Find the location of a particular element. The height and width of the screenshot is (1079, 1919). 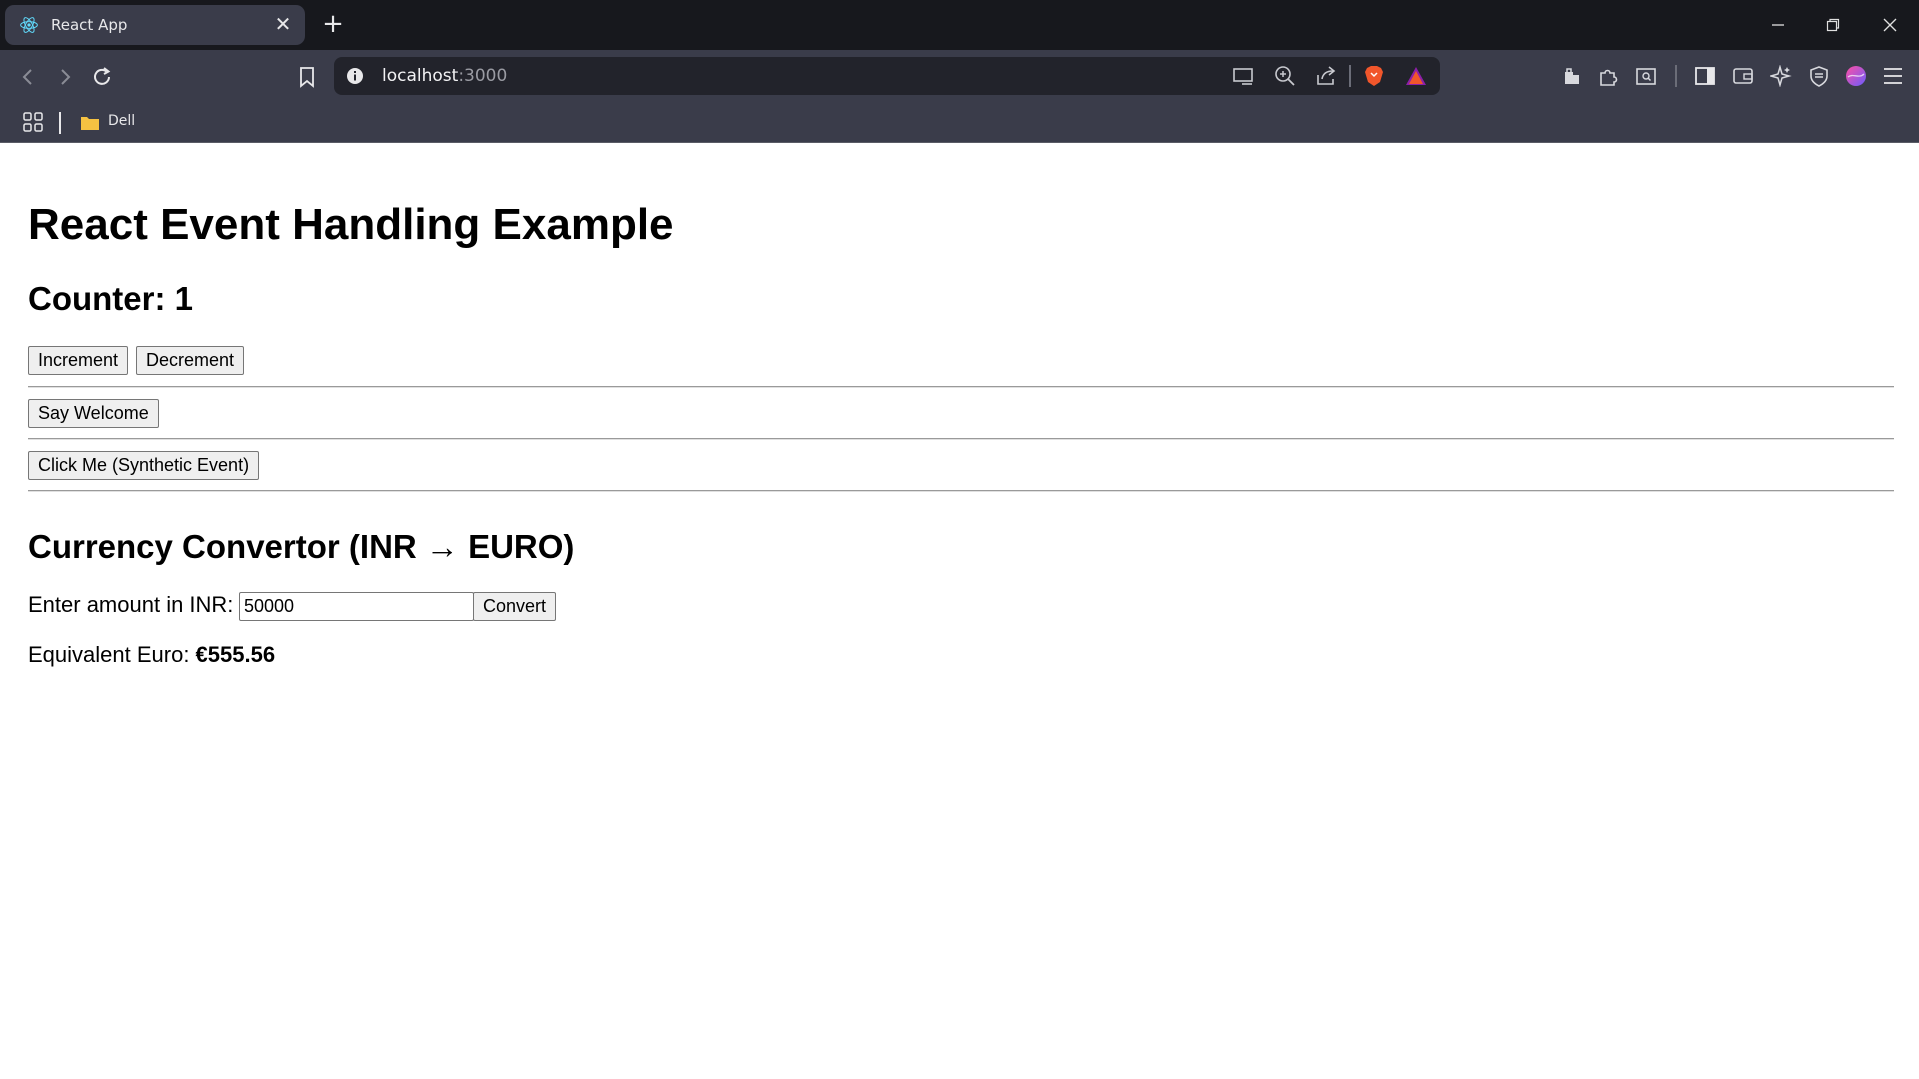

minimize-button is located at coordinates (1778, 25).